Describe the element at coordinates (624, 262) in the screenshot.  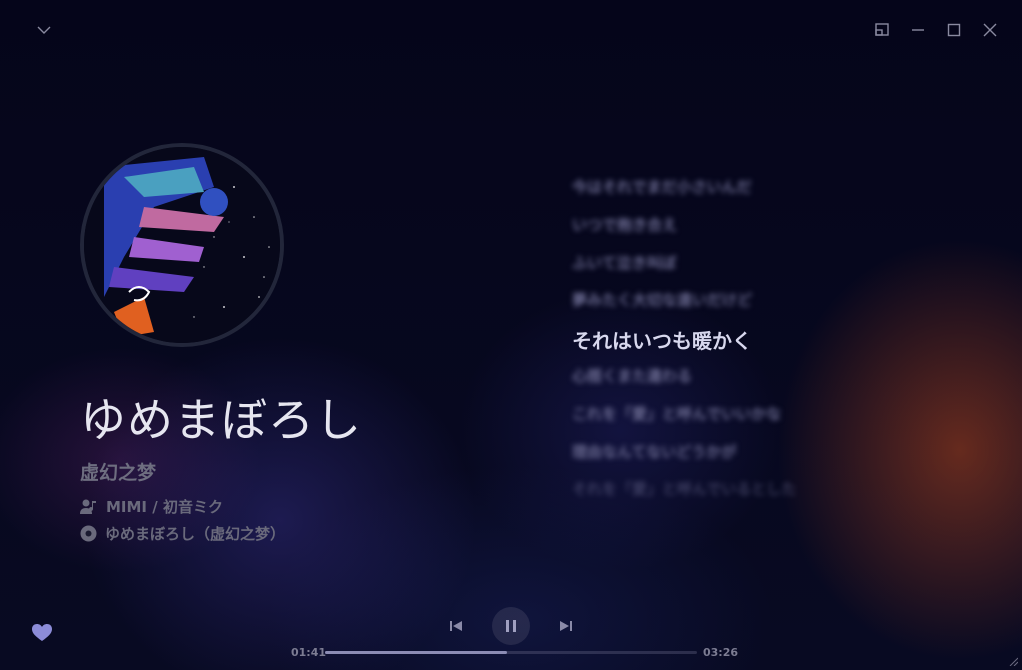
I see `lyric-line: ふいて泣き叫ぼ` at that location.